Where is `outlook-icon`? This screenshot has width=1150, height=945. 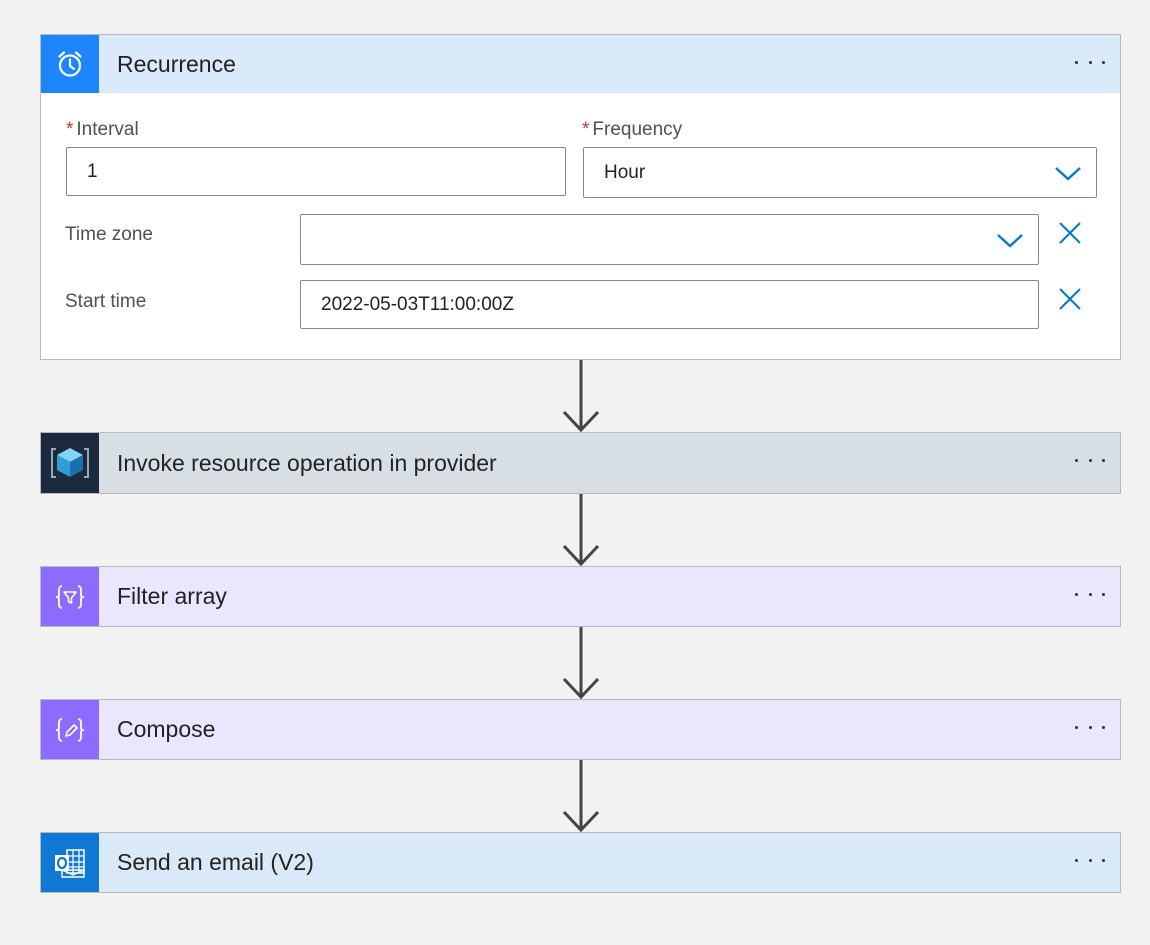
outlook-icon is located at coordinates (70, 862).